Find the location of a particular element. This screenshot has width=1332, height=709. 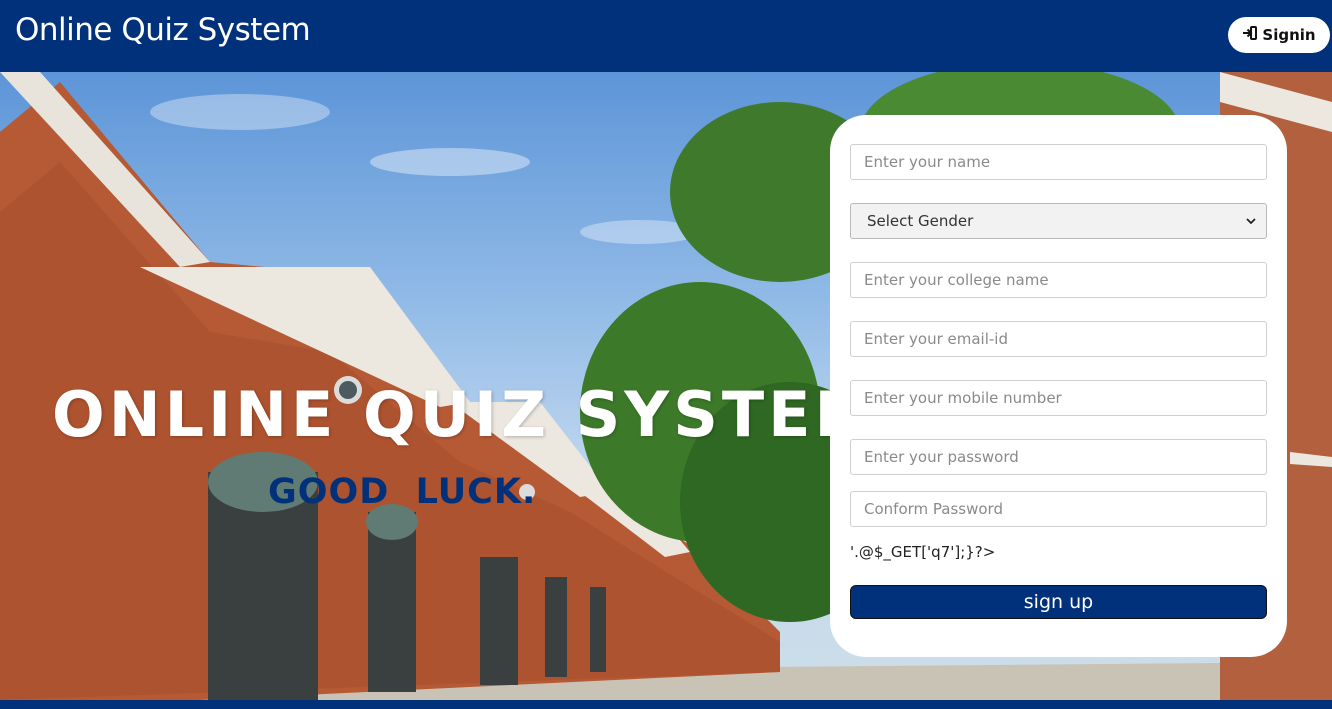

confirm-password-input is located at coordinates (1058, 509).